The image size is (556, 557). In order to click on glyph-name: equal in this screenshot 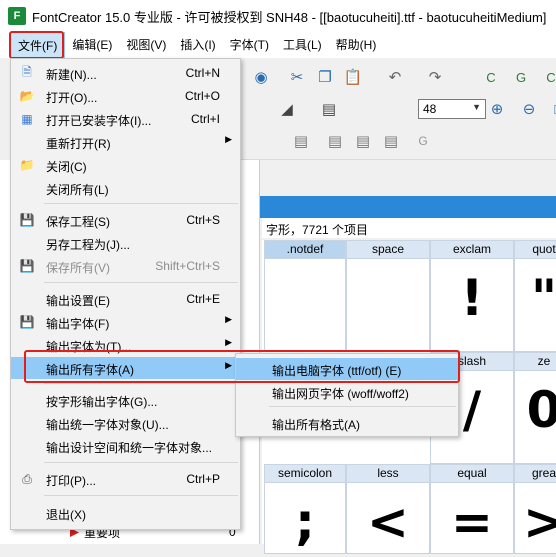, I will do `click(472, 474)`.